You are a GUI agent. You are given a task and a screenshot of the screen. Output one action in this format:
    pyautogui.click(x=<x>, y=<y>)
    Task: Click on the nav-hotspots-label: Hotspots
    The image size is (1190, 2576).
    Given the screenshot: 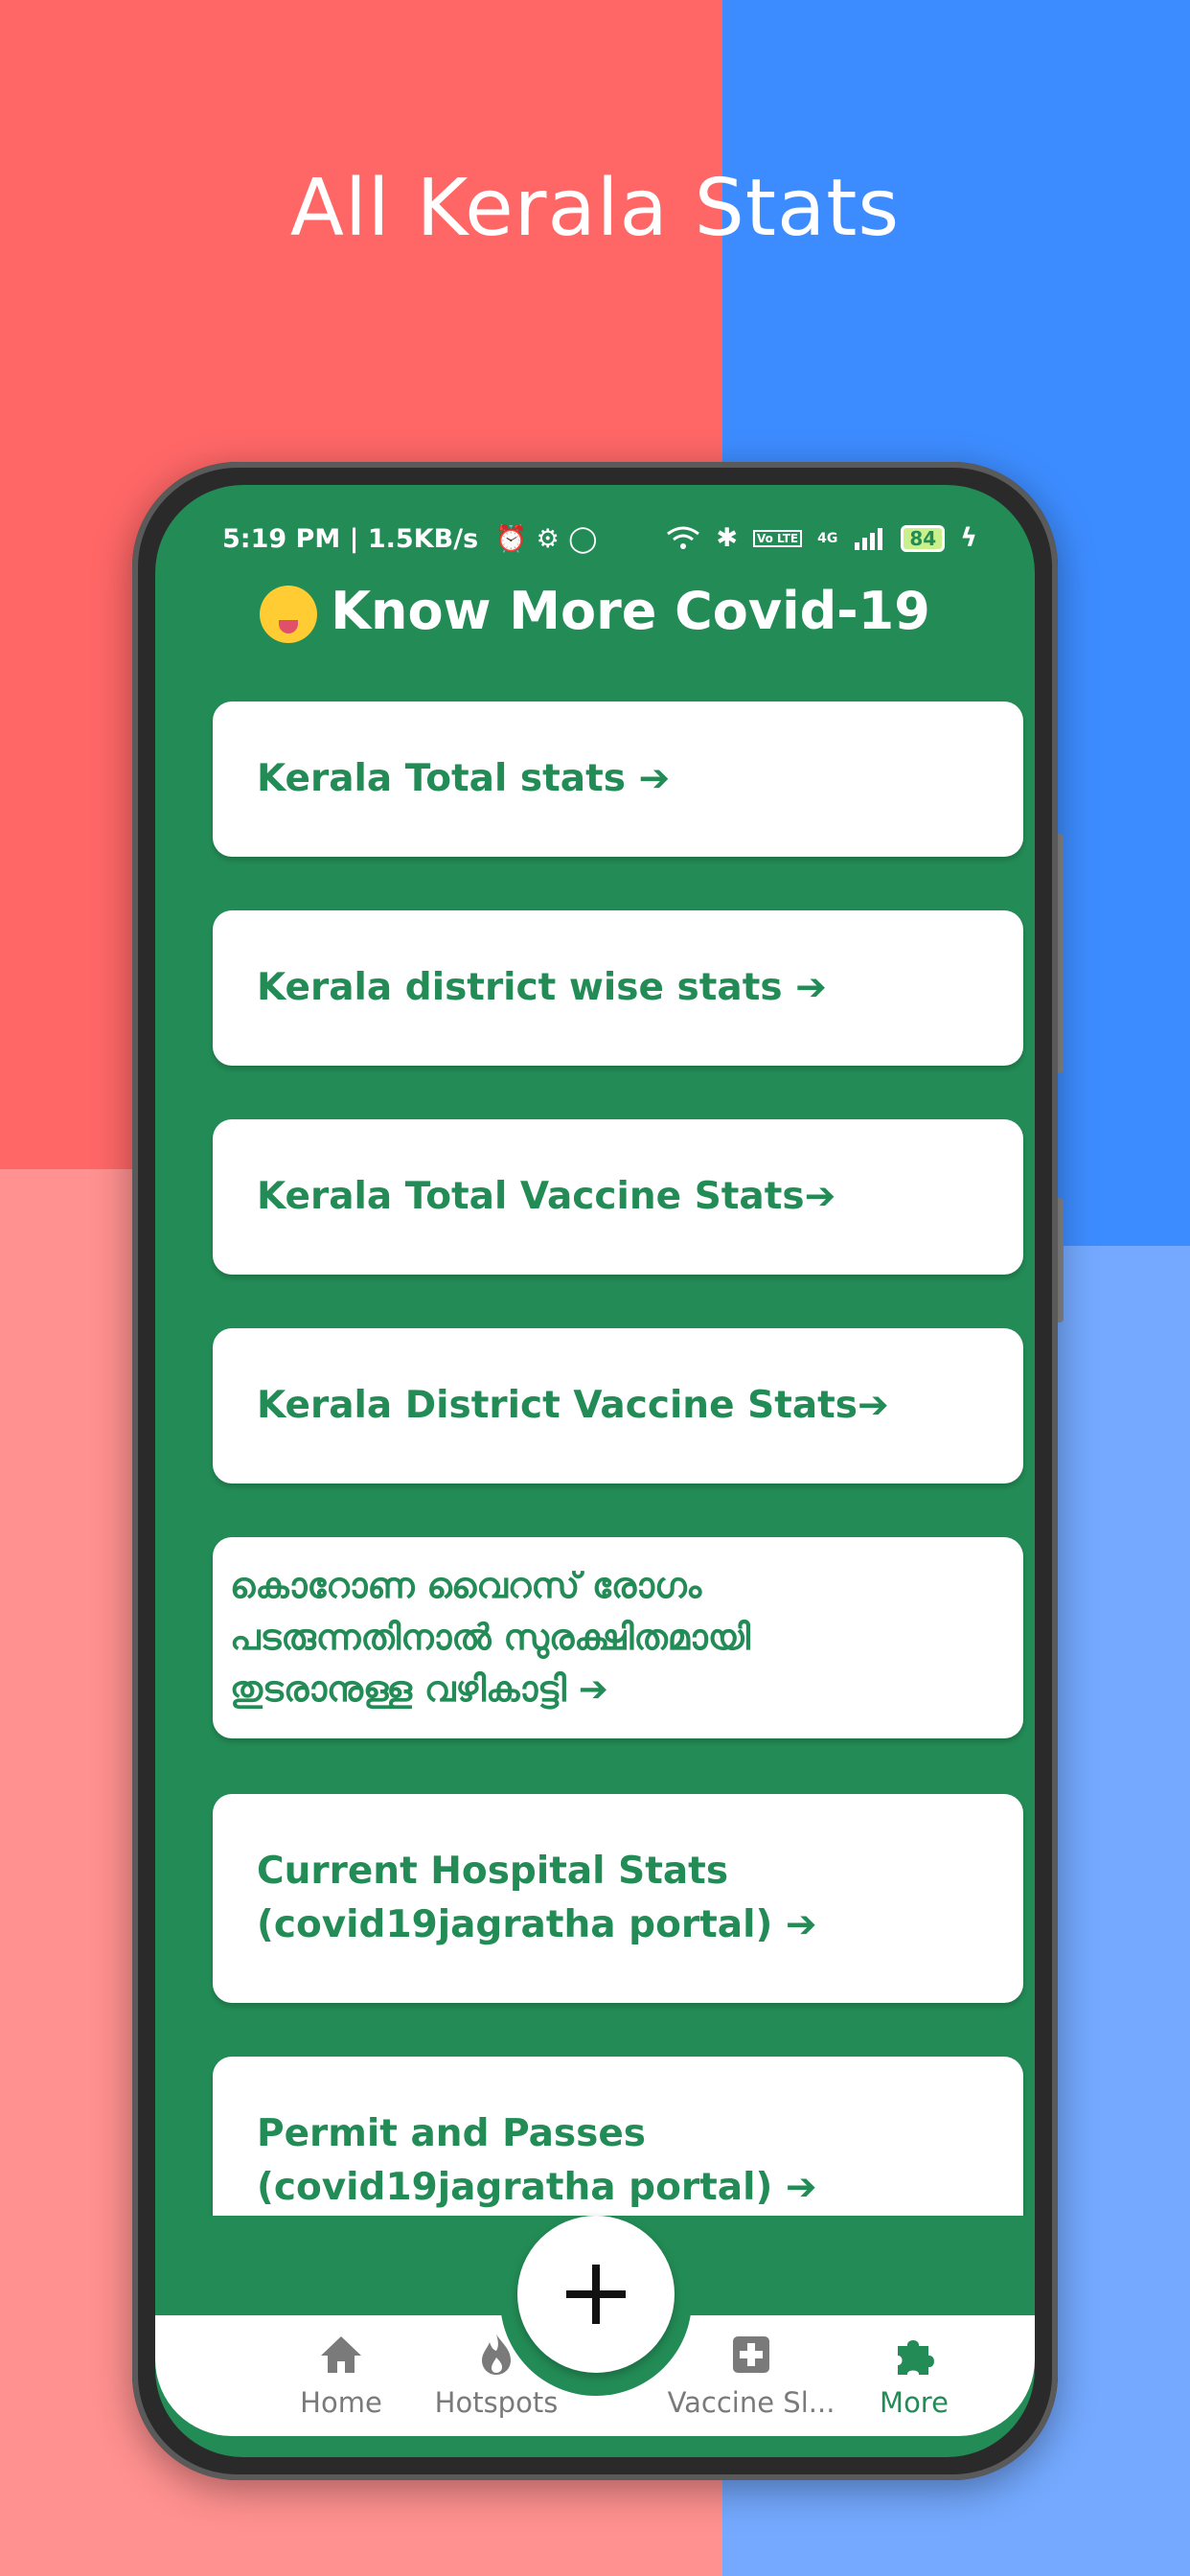 What is the action you would take?
    pyautogui.click(x=497, y=2402)
    